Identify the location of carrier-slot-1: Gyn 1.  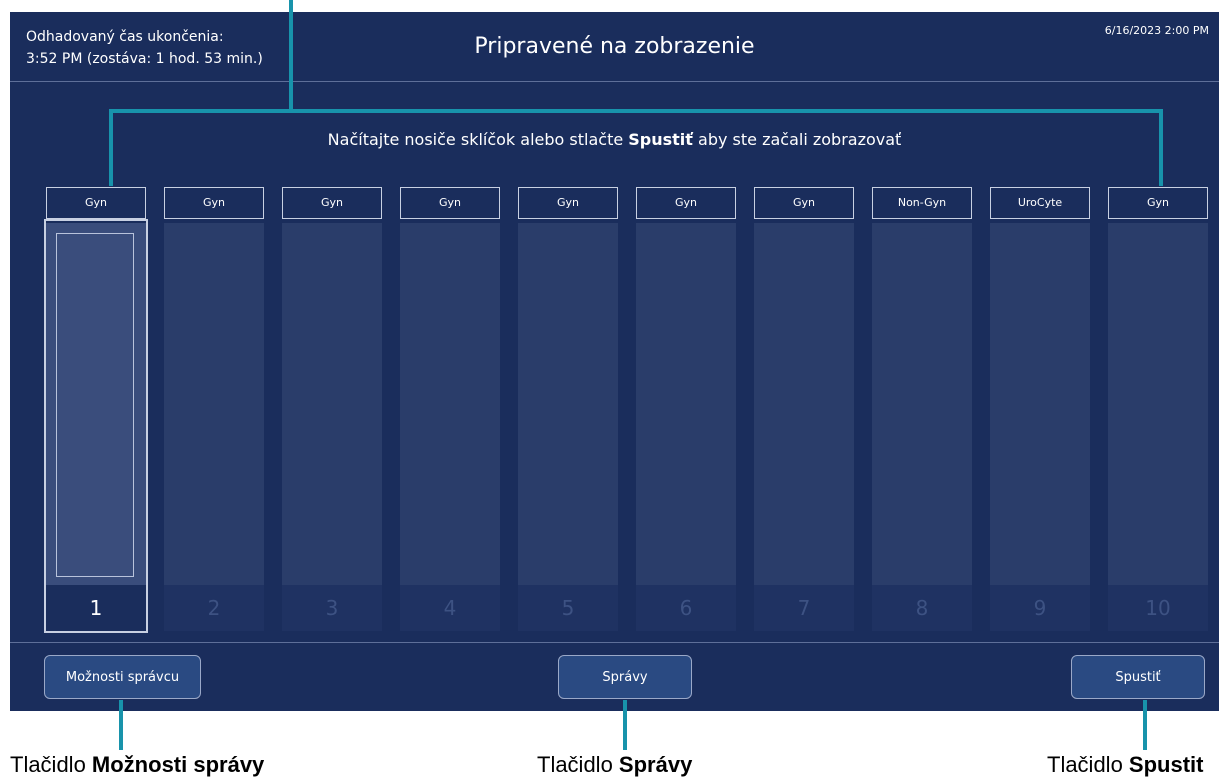
(96, 410).